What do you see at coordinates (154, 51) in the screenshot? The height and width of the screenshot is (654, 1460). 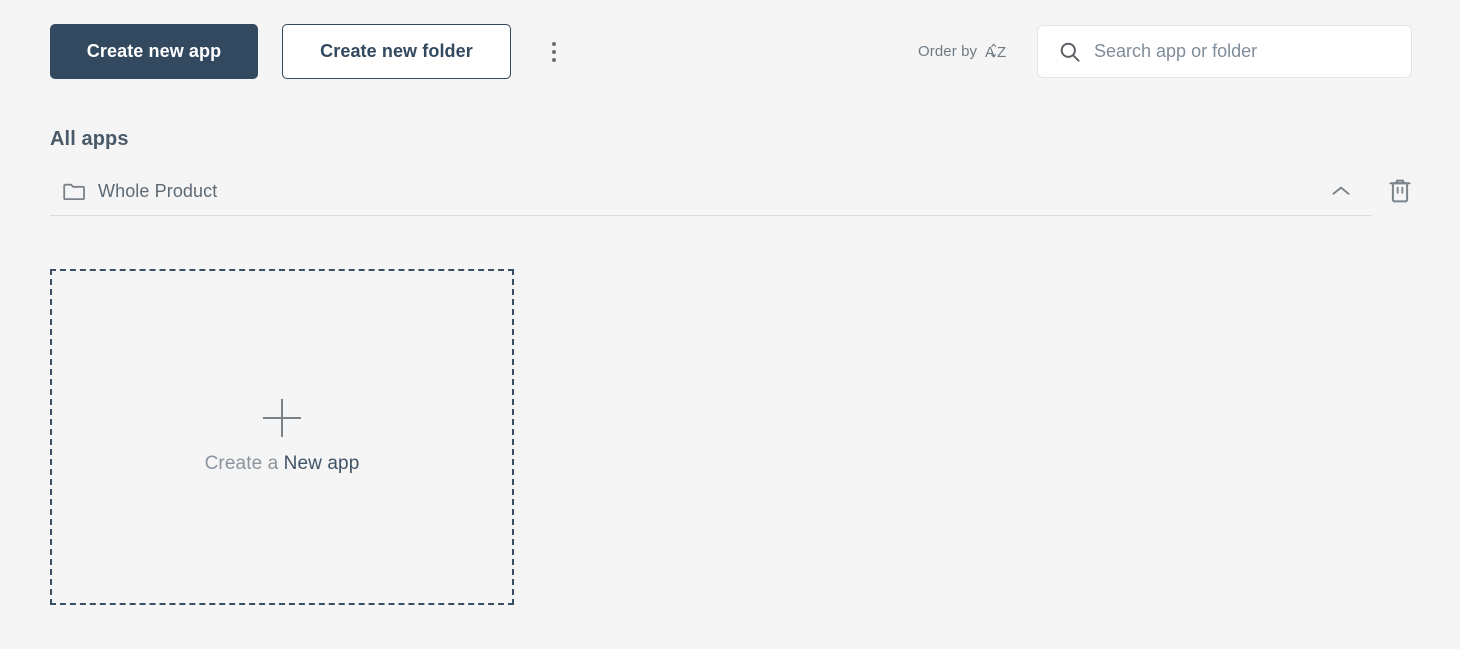 I see `create-new-app-button: Create new app` at bounding box center [154, 51].